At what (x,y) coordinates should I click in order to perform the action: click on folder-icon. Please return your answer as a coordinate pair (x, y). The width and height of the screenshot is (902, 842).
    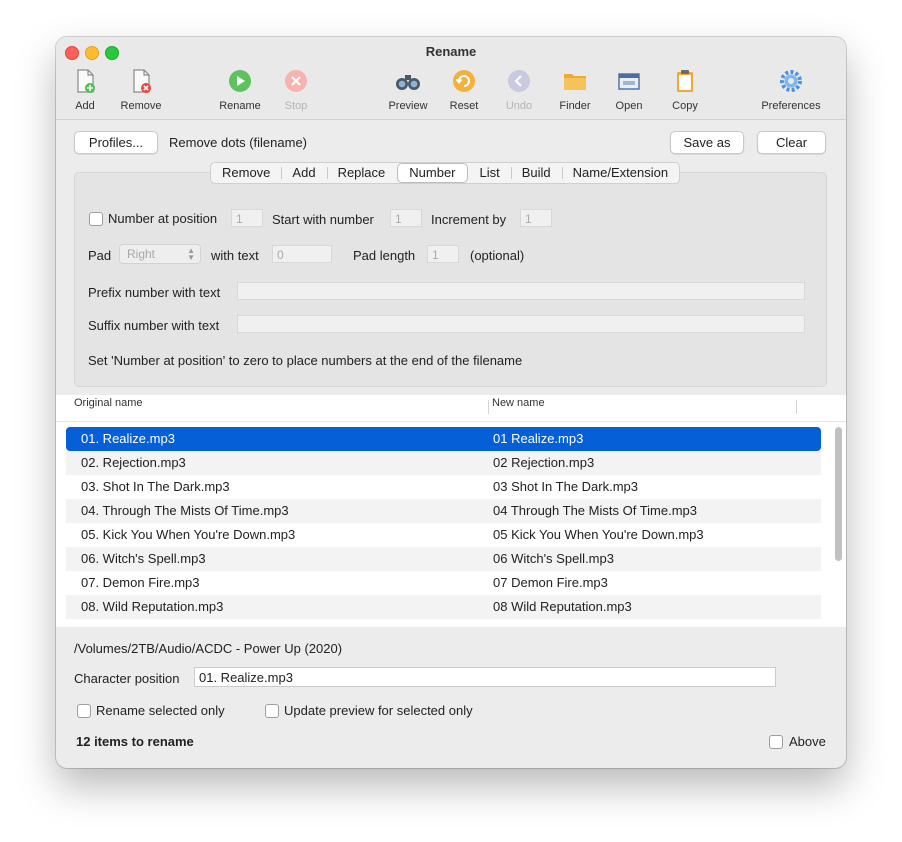
    Looking at the image, I should click on (575, 82).